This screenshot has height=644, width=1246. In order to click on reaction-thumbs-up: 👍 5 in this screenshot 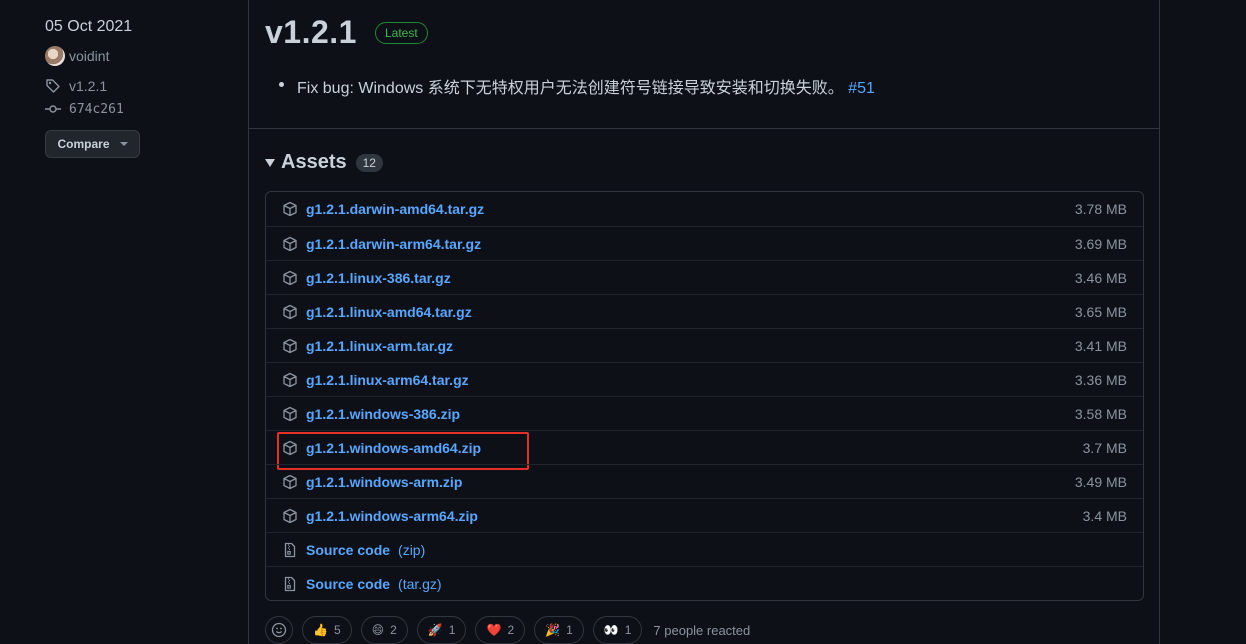, I will do `click(327, 630)`.